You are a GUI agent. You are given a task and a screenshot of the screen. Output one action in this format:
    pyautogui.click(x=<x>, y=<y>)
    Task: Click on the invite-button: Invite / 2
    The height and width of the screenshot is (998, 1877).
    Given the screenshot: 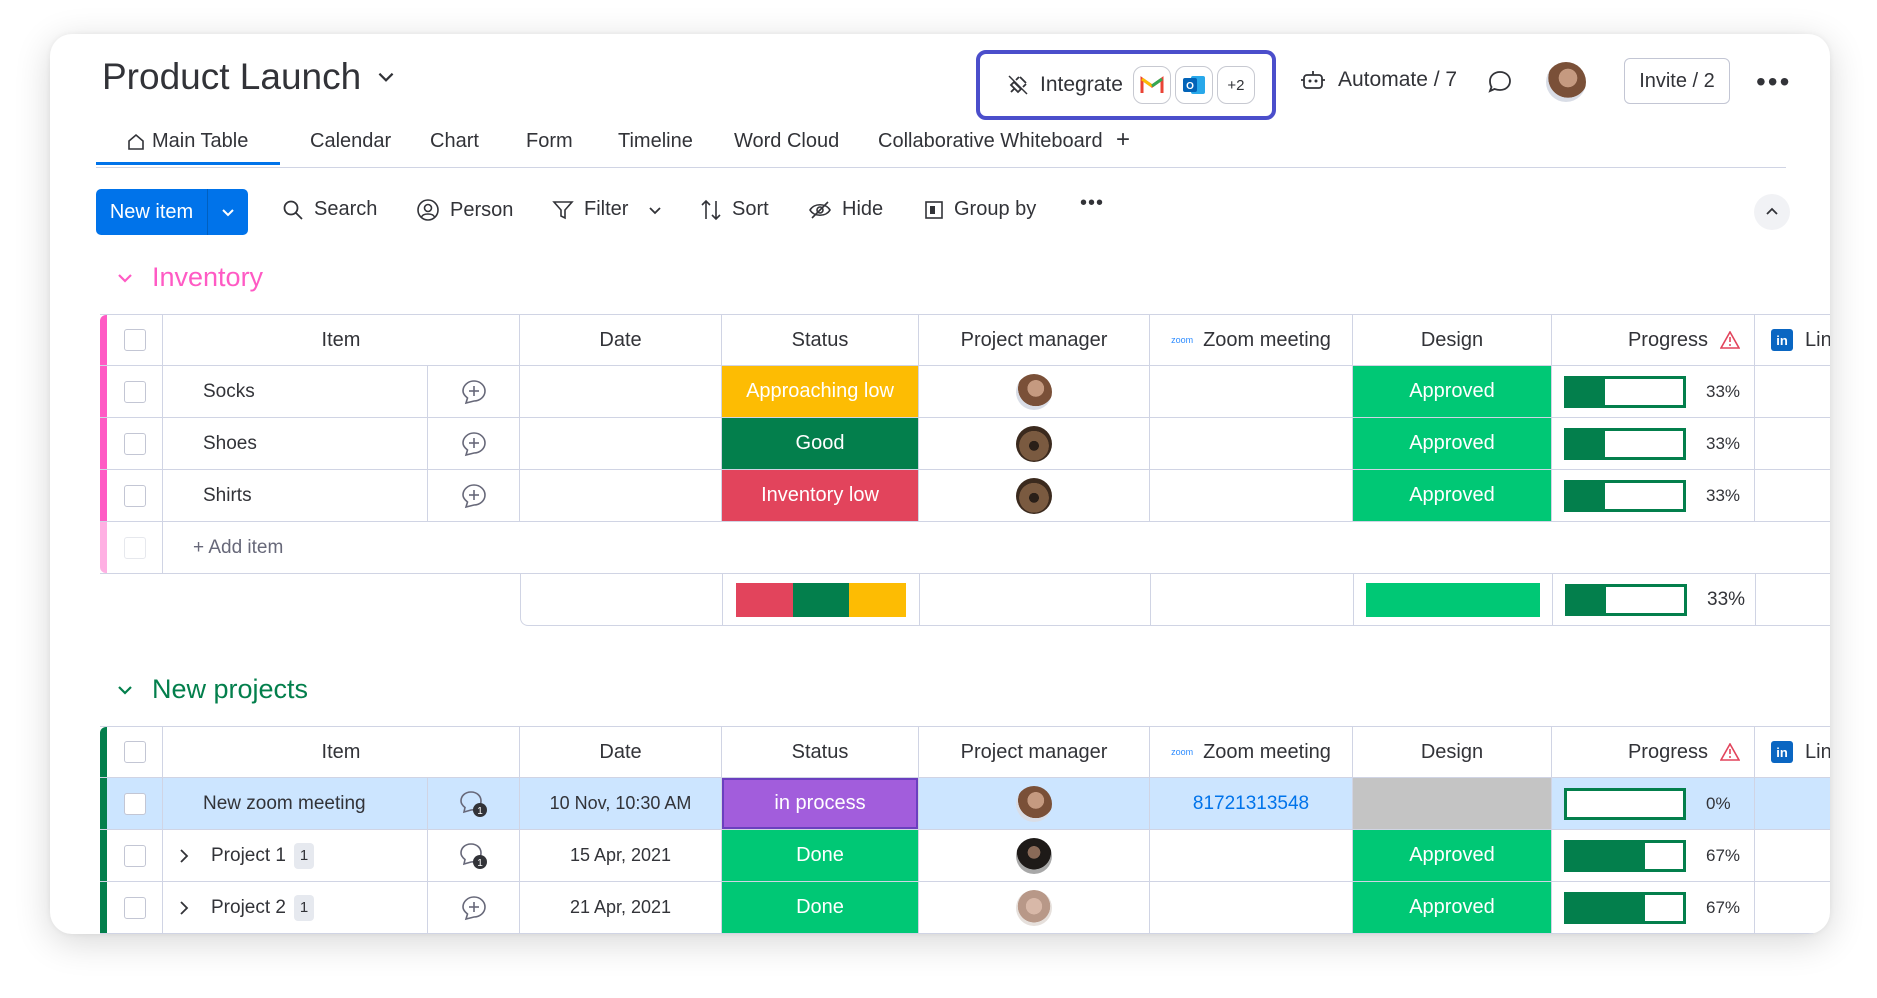 What is the action you would take?
    pyautogui.click(x=1677, y=81)
    